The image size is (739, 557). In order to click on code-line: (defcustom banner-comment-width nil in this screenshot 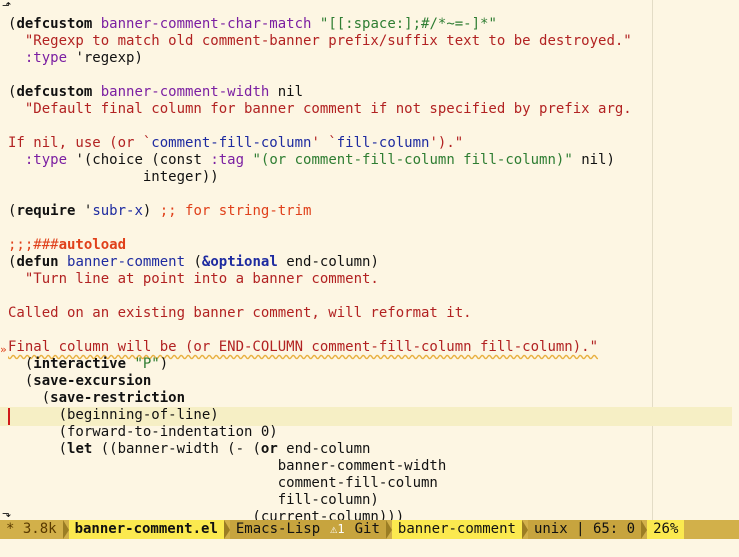, I will do `click(156, 92)`.